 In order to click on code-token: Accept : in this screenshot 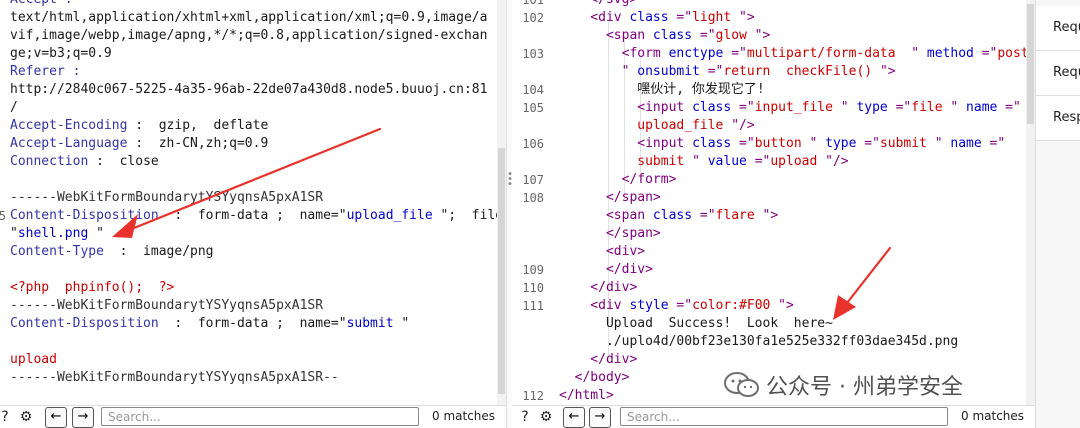, I will do `click(41, 3)`.